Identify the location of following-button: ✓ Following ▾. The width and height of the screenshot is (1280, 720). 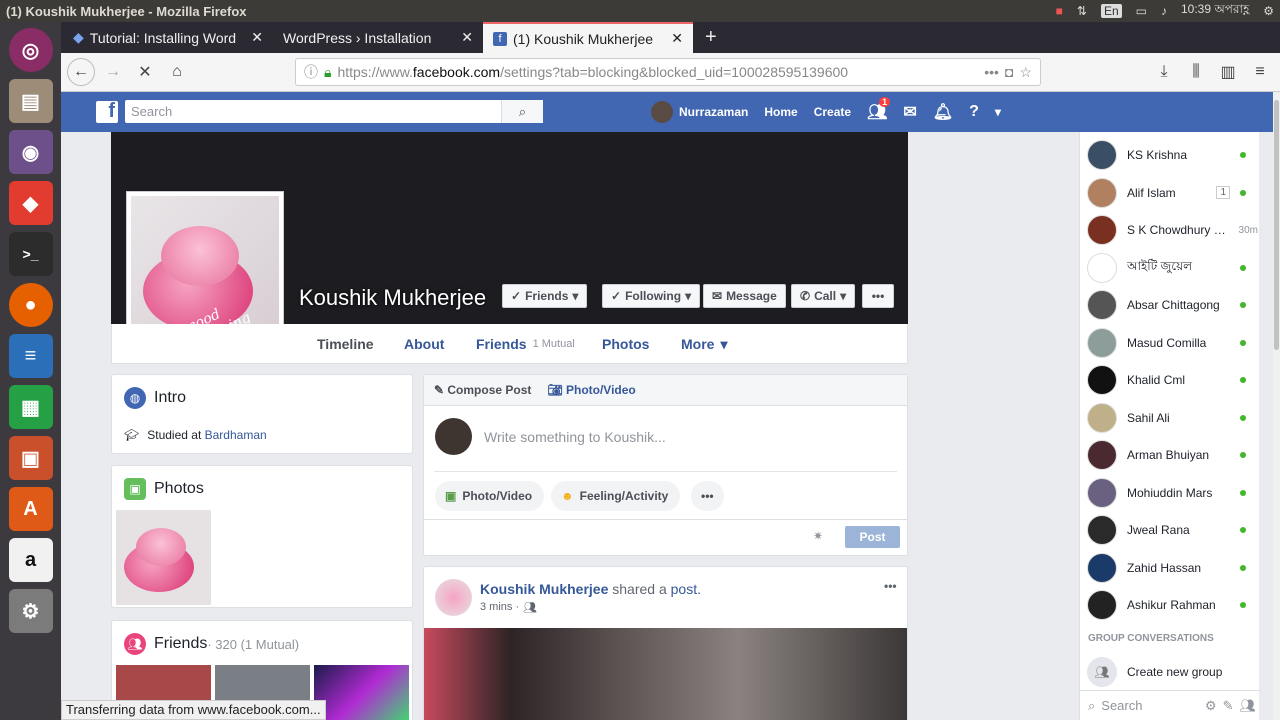
(651, 296).